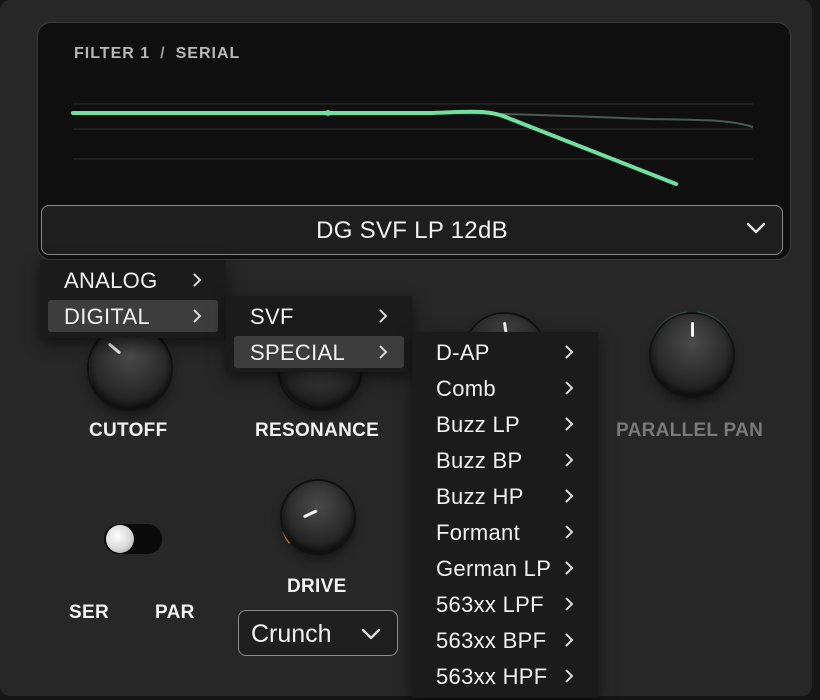  I want to click on parallel-pan-label: PARALLEL PAN, so click(690, 430).